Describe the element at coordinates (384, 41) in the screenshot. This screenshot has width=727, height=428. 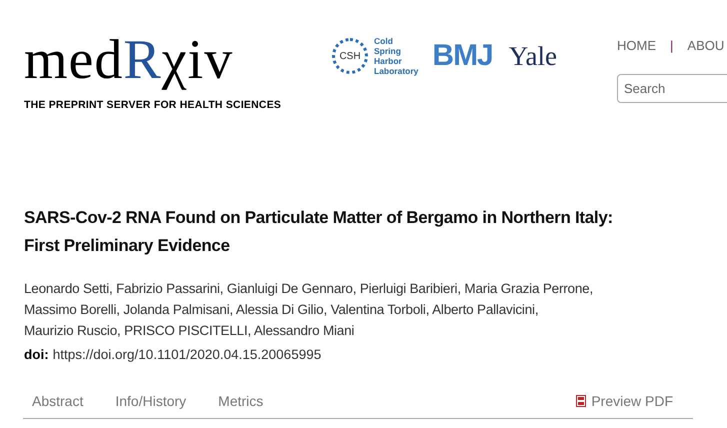
I see `lab-name-line: Cold` at that location.